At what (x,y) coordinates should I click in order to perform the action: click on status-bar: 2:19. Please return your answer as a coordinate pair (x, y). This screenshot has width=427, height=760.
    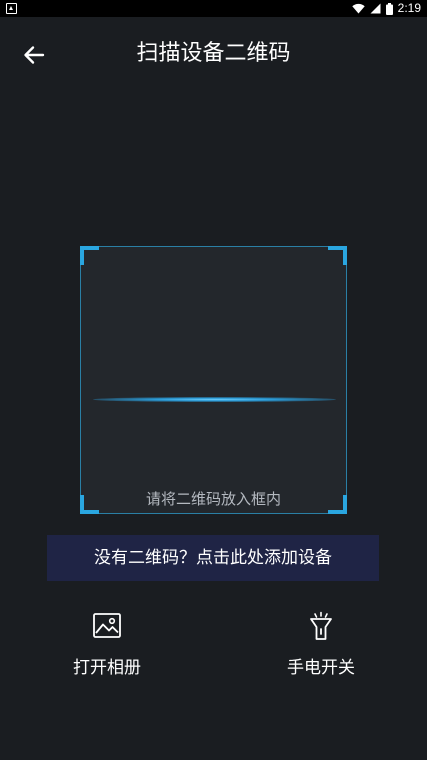
    Looking at the image, I should click on (213, 8).